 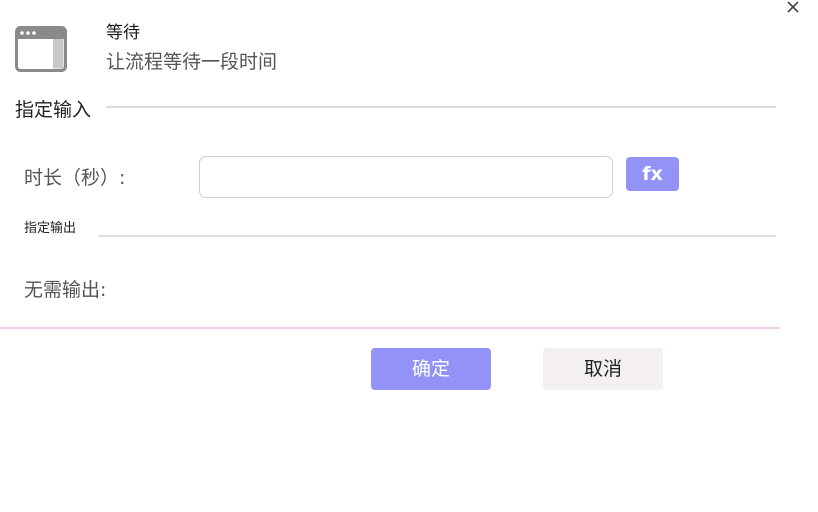 What do you see at coordinates (65, 290) in the screenshot?
I see `no-output-label: 无需输出:` at bounding box center [65, 290].